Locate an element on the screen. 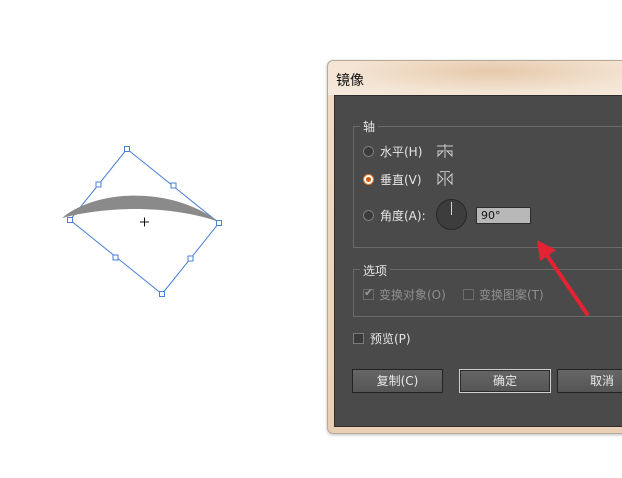 Image resolution: width=622 pixels, height=478 pixels. handle-bottom is located at coordinates (162, 294).